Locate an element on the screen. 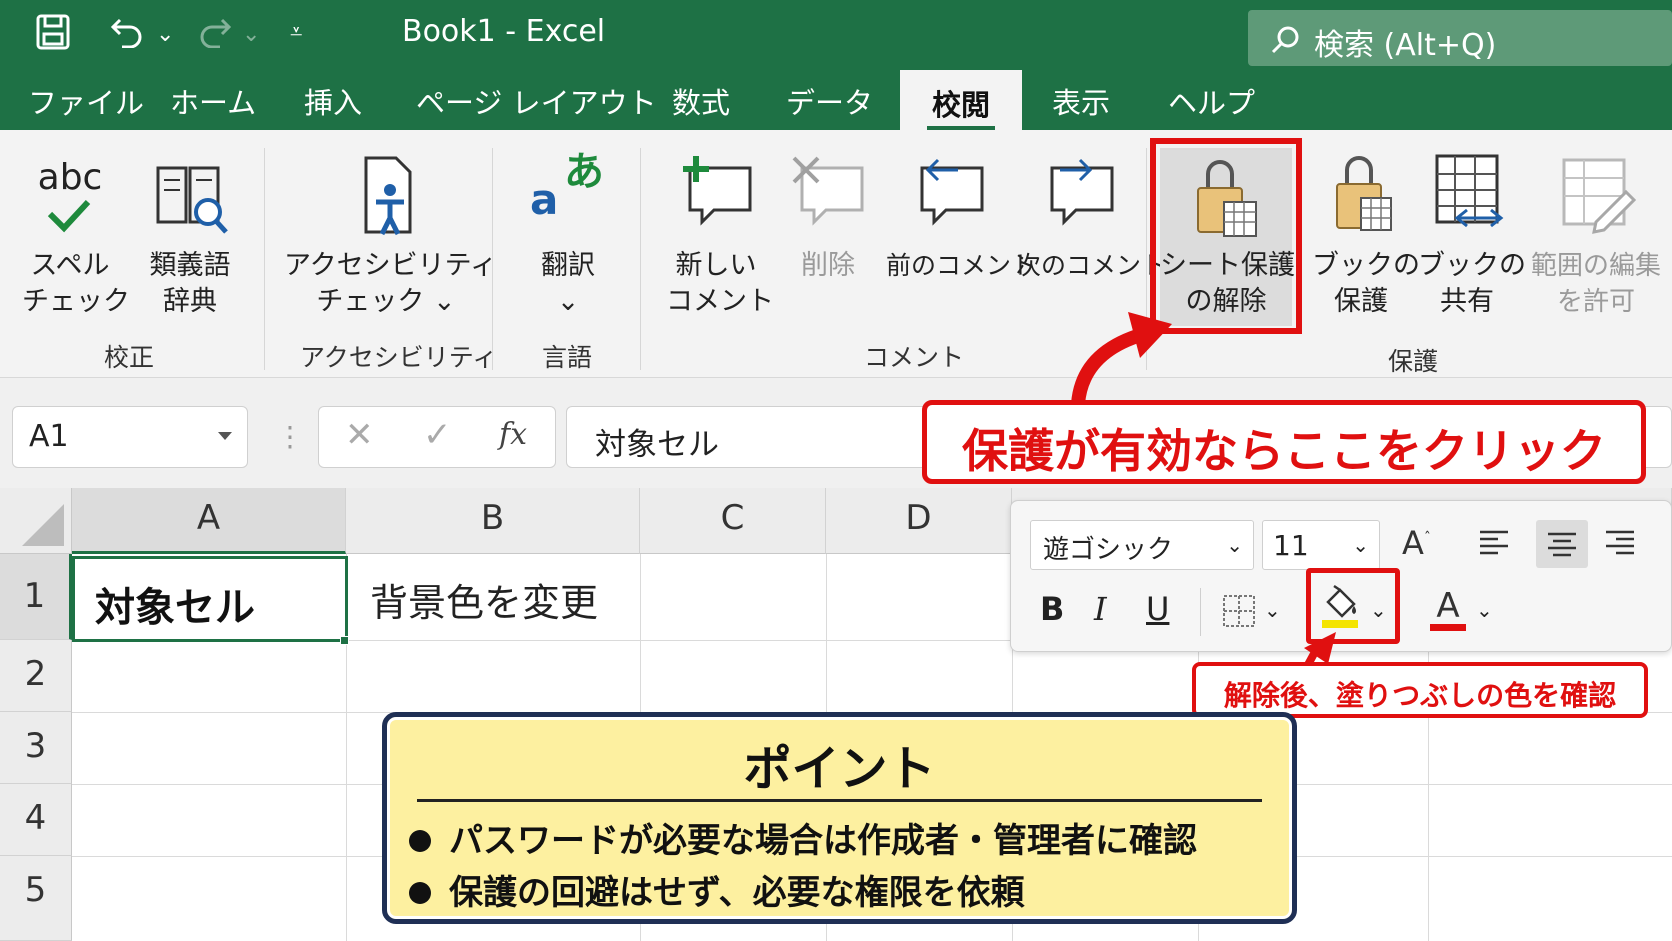  accessibility-icon is located at coordinates (386, 200).